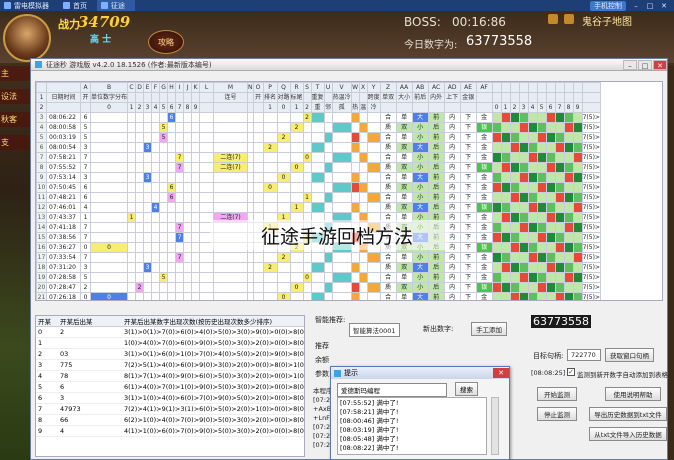 Image resolution: width=674 pixels, height=460 pixels. I want to click on minimize-icon: –, so click(636, 6).